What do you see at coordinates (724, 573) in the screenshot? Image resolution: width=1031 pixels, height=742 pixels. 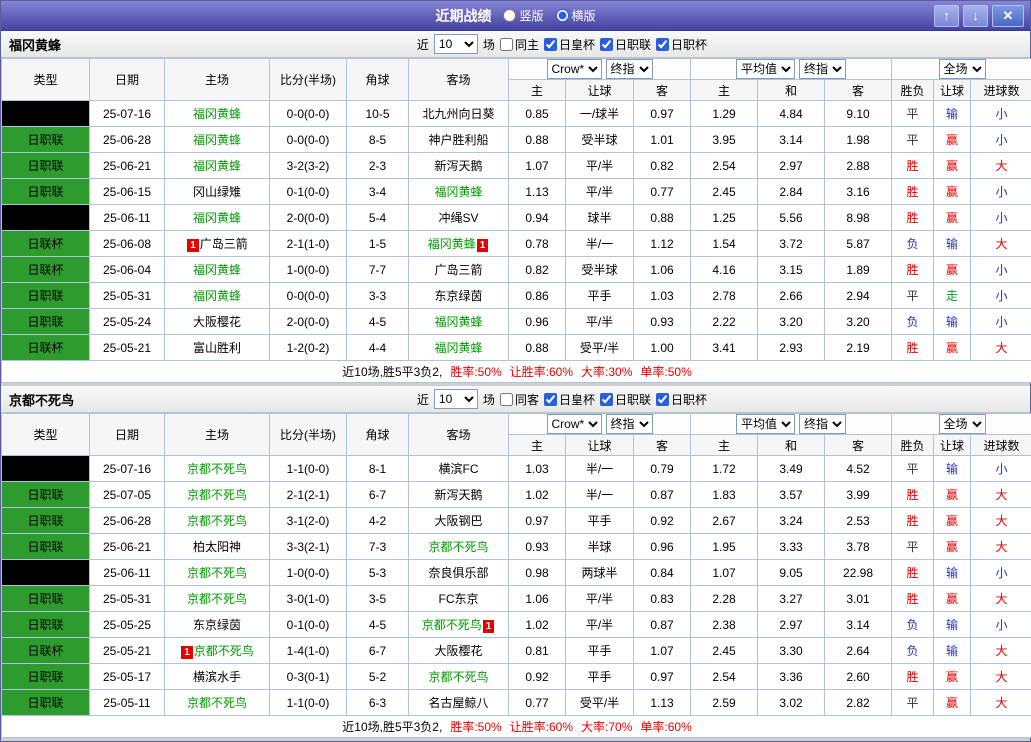 I see `odds-value: 1.07` at bounding box center [724, 573].